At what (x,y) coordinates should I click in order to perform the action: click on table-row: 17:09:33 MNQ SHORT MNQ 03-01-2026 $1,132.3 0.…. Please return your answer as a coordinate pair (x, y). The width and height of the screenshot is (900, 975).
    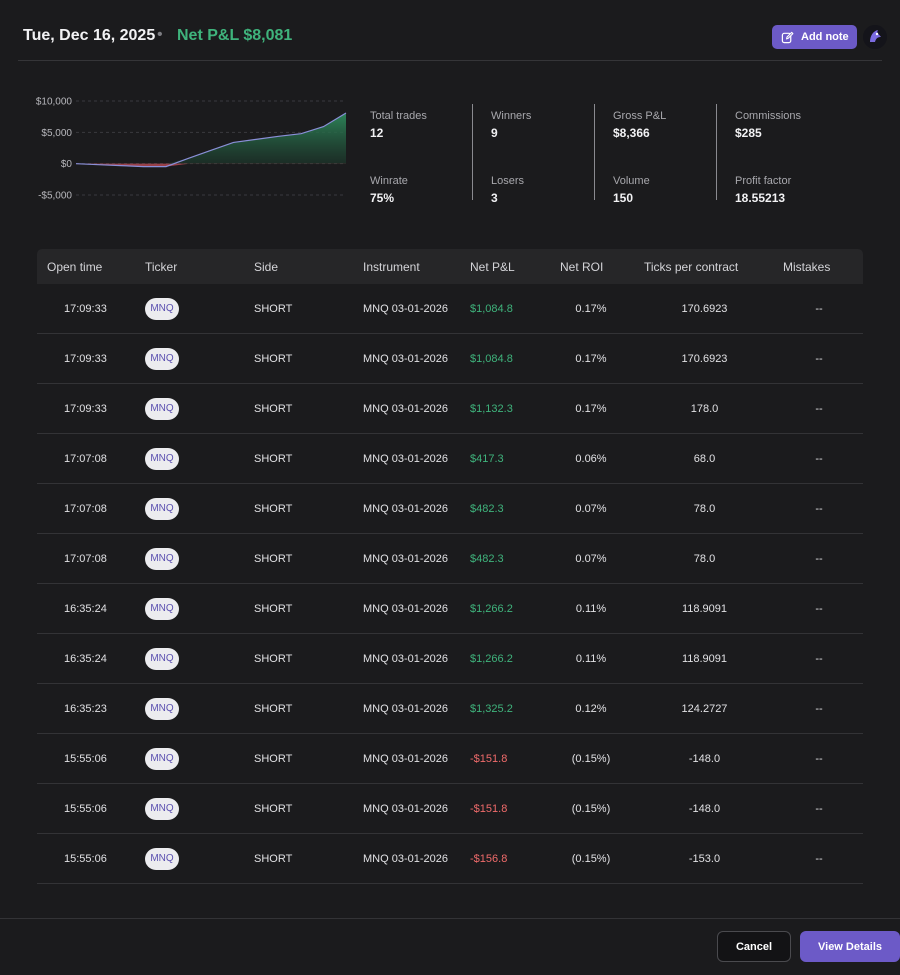
    Looking at the image, I should click on (450, 409).